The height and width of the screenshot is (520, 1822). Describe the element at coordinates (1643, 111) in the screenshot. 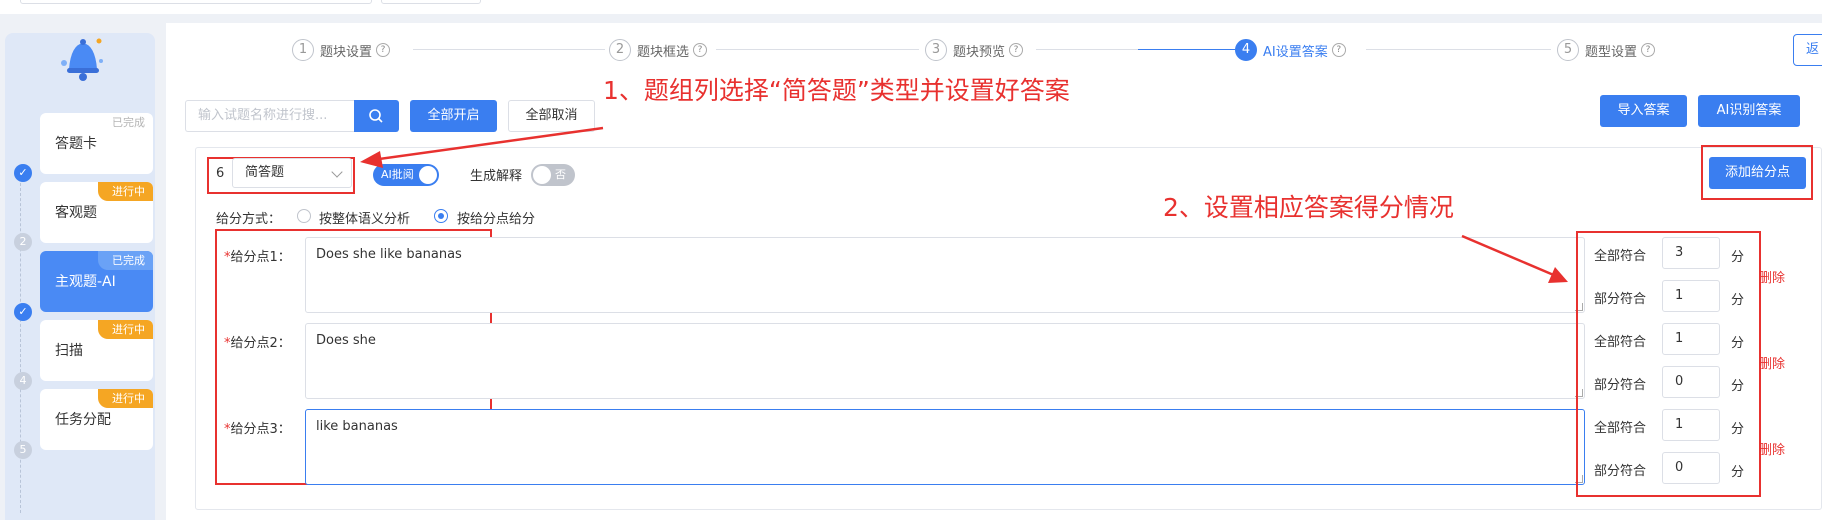

I see `import-answer-button: 导入答案` at that location.